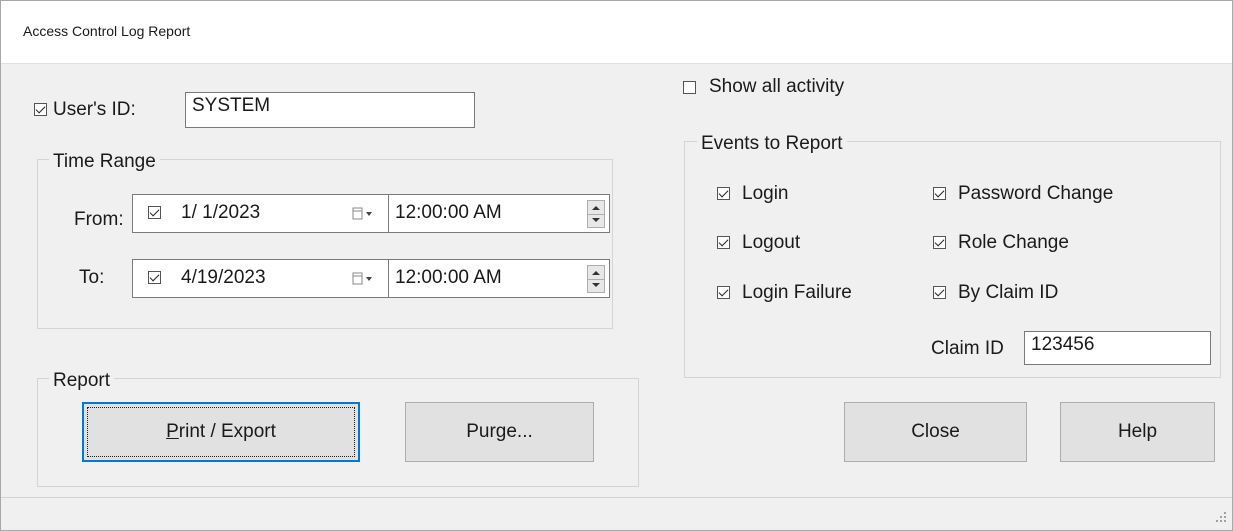 The width and height of the screenshot is (1233, 531). I want to click on time-range-group, so click(325, 244).